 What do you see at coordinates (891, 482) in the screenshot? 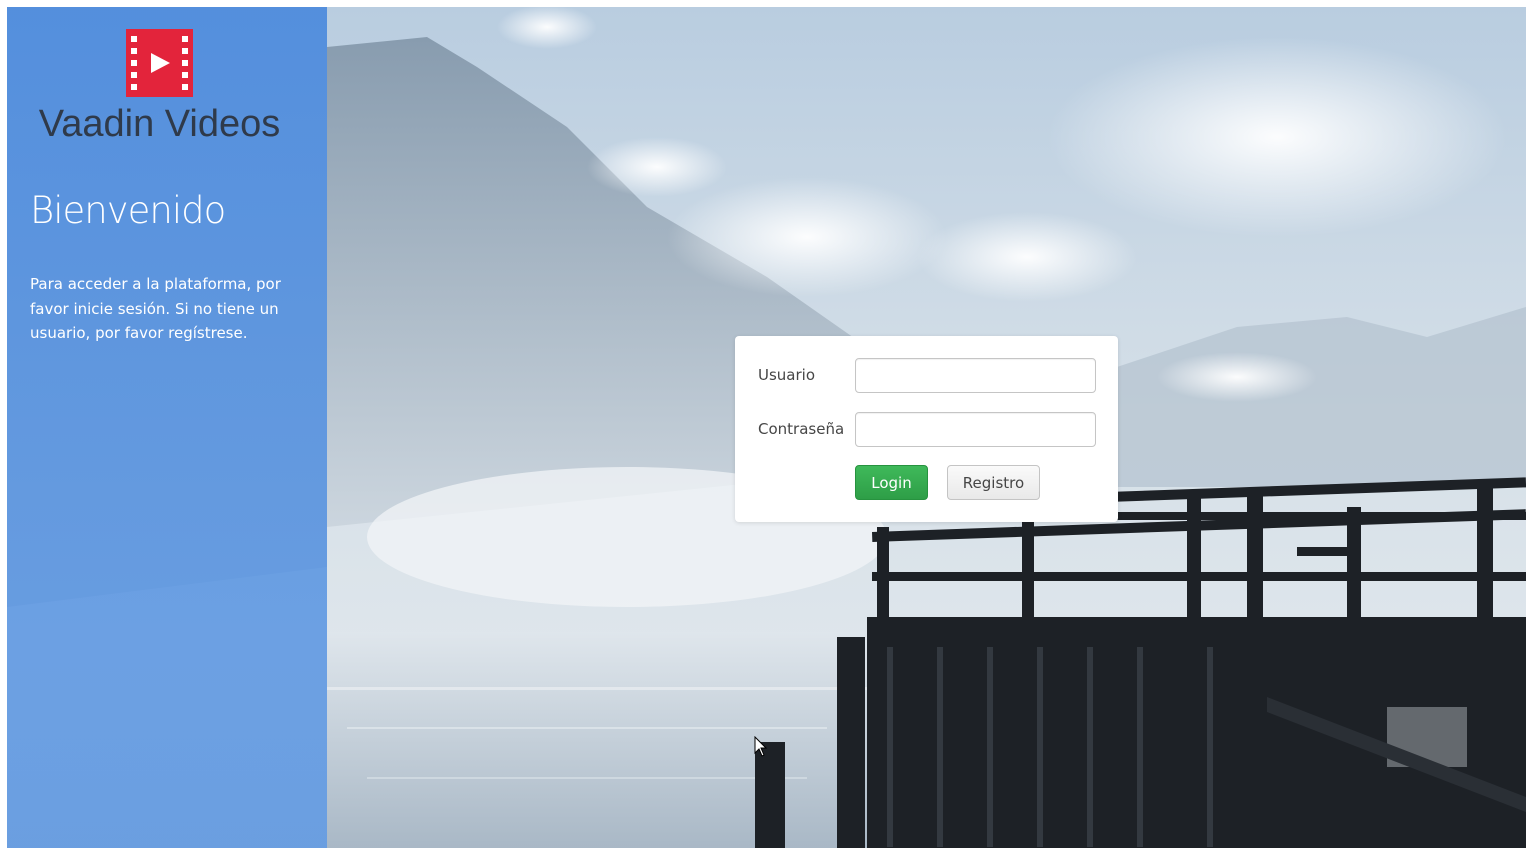
I see `login-button: Login` at bounding box center [891, 482].